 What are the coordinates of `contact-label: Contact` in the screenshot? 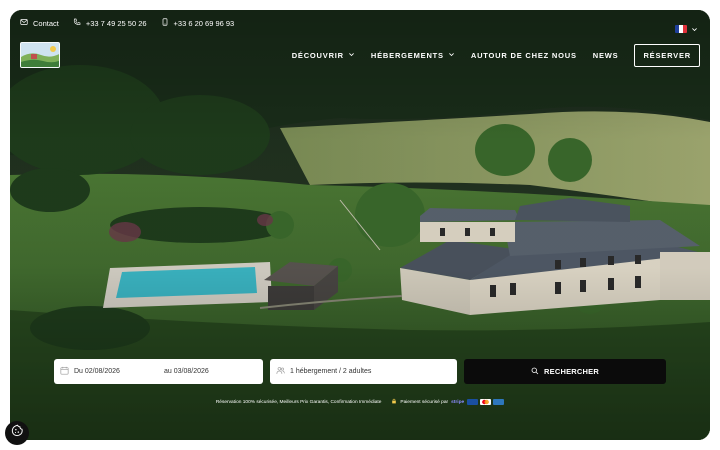 It's located at (46, 23).